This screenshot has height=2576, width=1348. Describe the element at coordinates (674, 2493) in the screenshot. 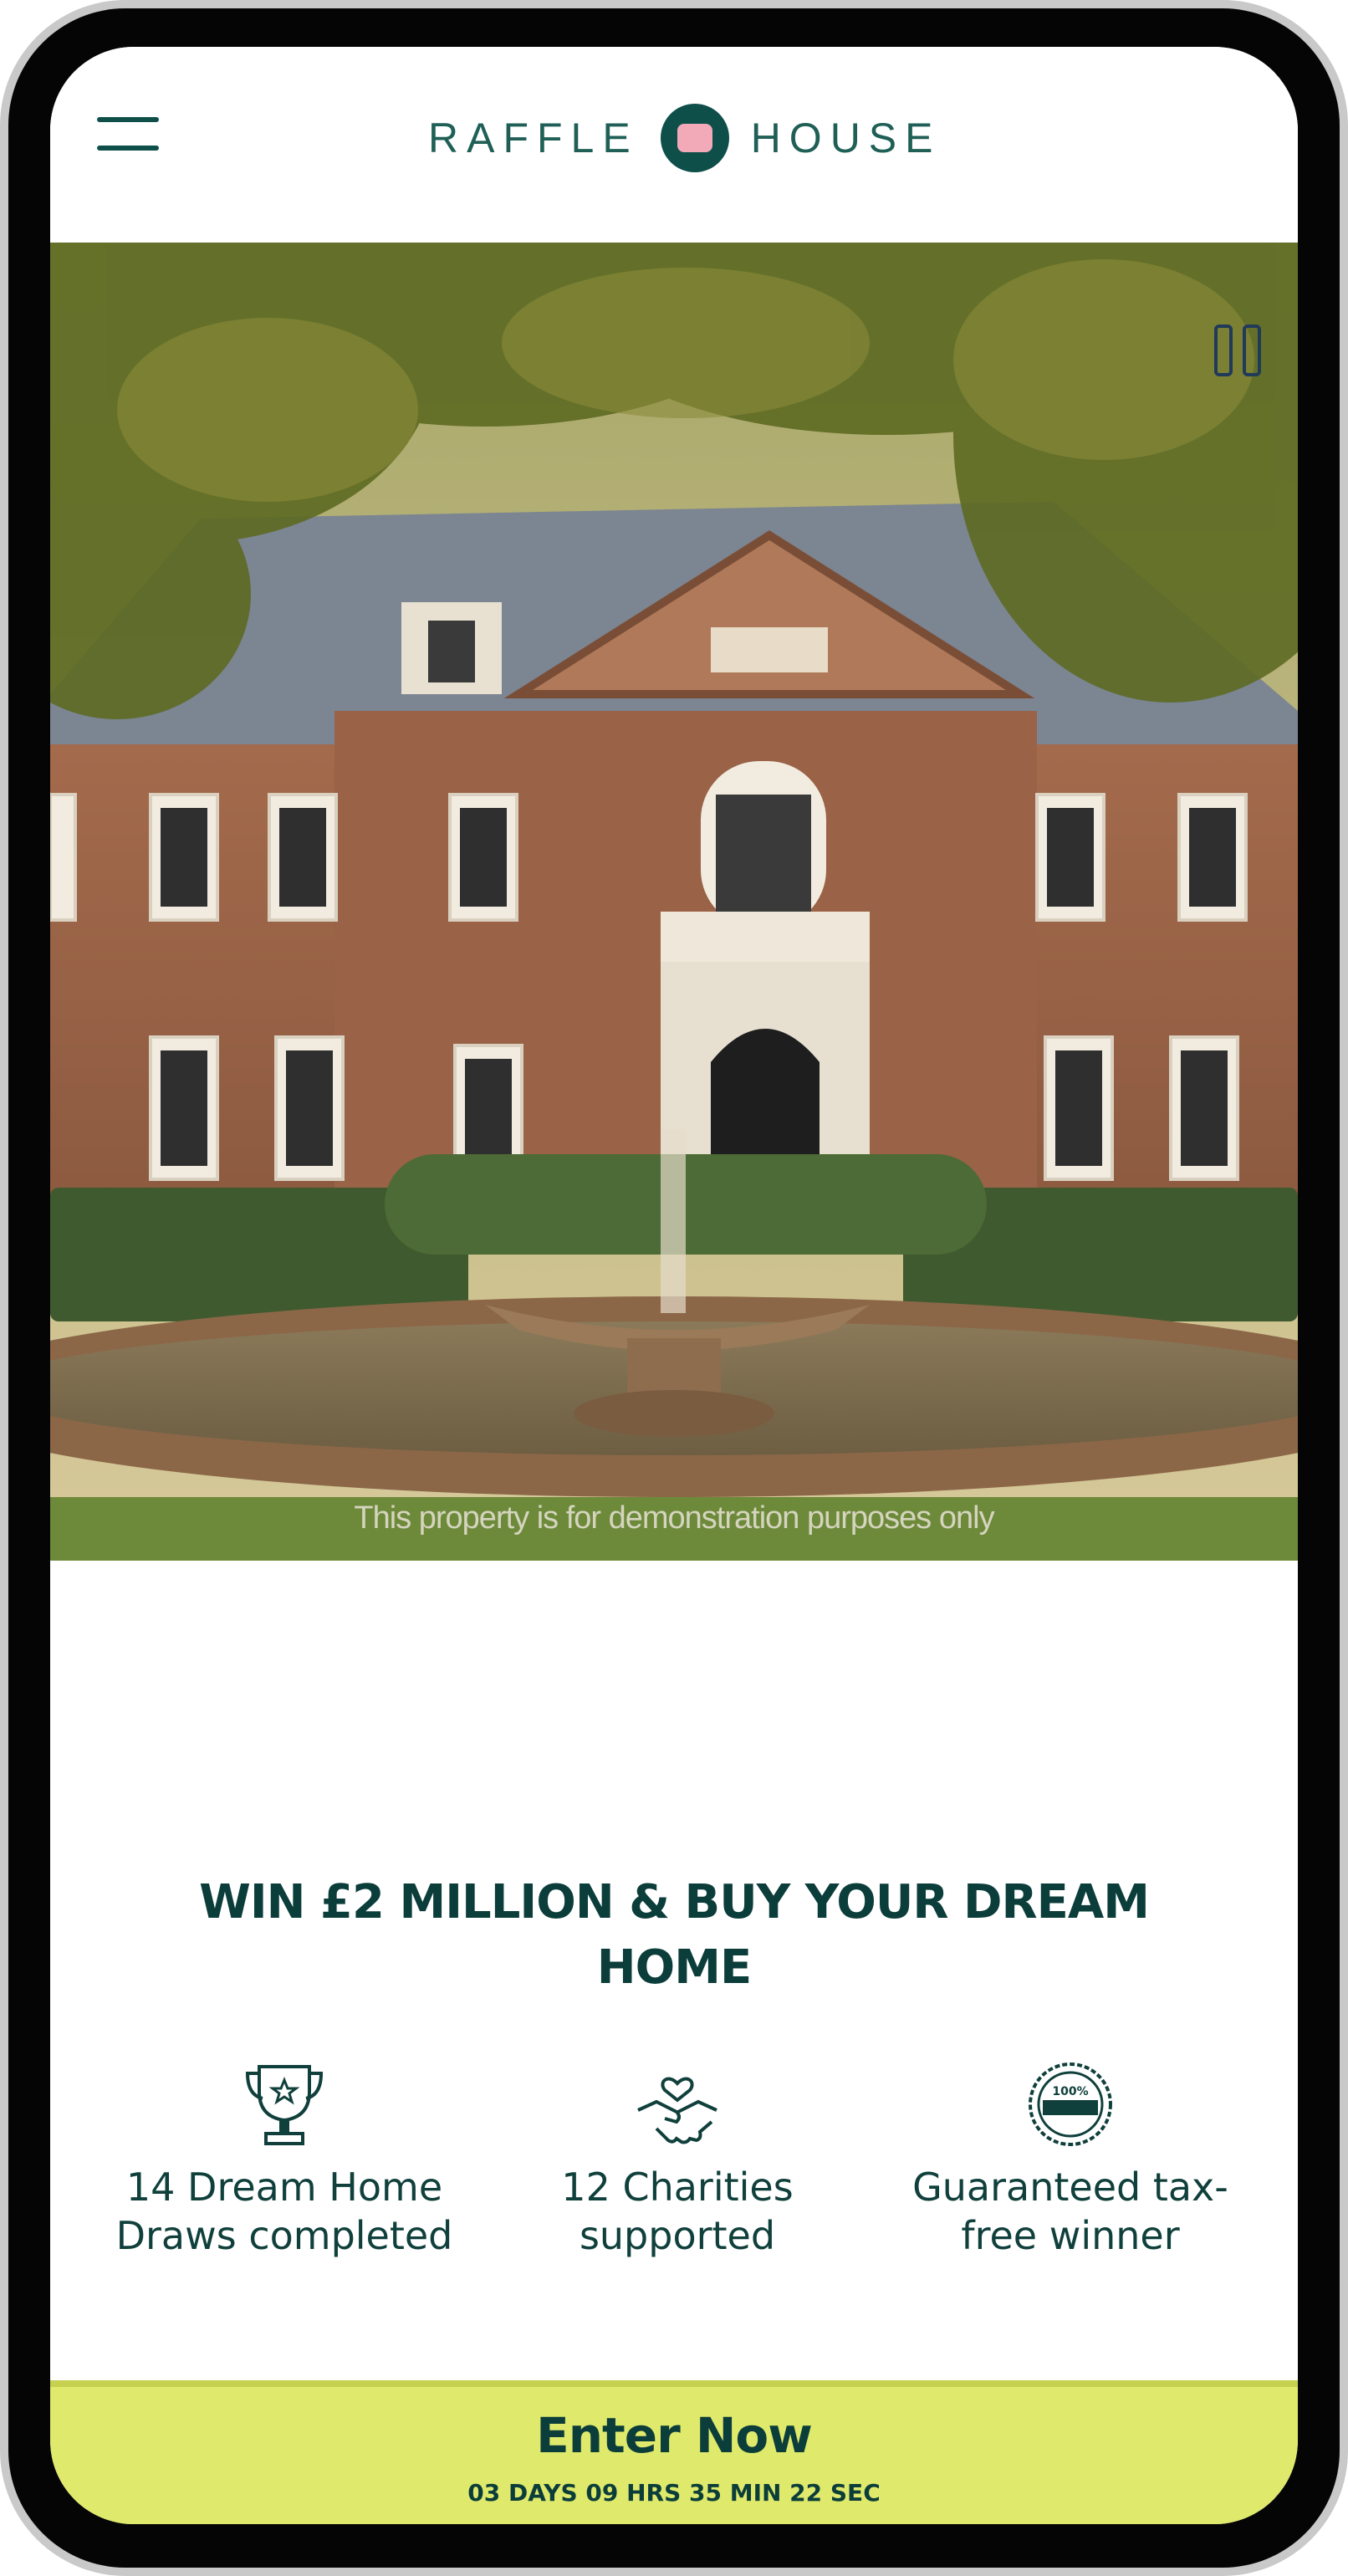

I see `countdown-timer: 03 DAYS 09 HRS 35 MIN 22 SEC` at that location.